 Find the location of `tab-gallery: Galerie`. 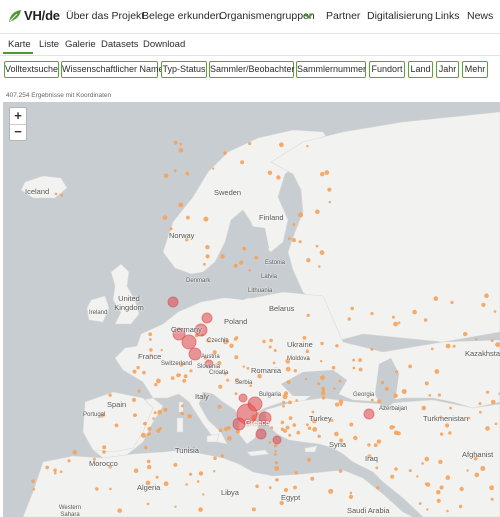

tab-gallery: Galerie is located at coordinates (80, 44).